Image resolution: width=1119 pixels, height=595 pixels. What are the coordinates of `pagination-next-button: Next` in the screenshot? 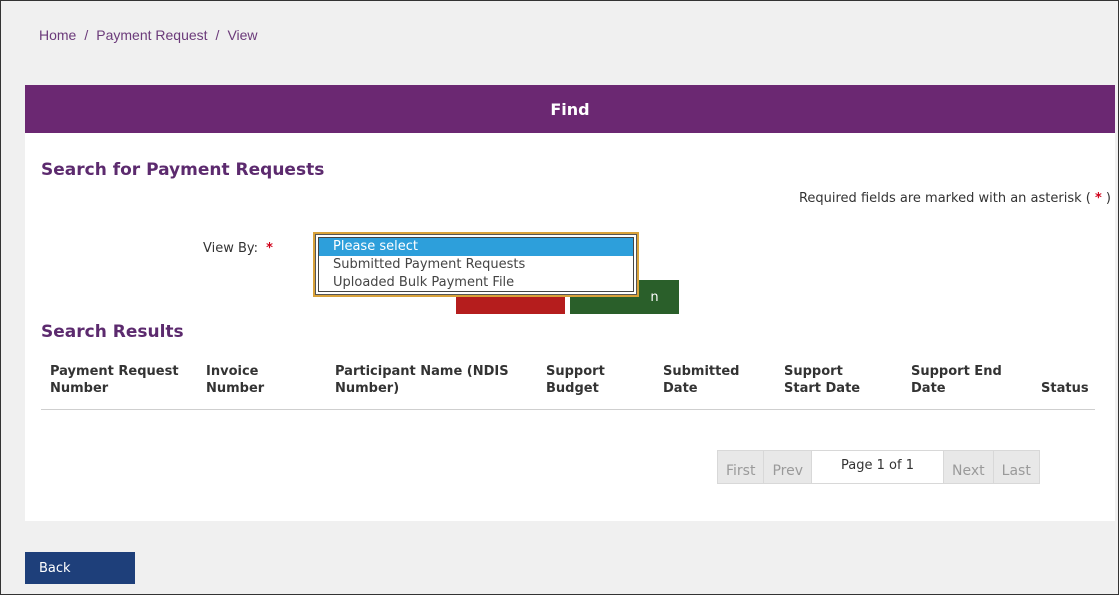 It's located at (969, 467).